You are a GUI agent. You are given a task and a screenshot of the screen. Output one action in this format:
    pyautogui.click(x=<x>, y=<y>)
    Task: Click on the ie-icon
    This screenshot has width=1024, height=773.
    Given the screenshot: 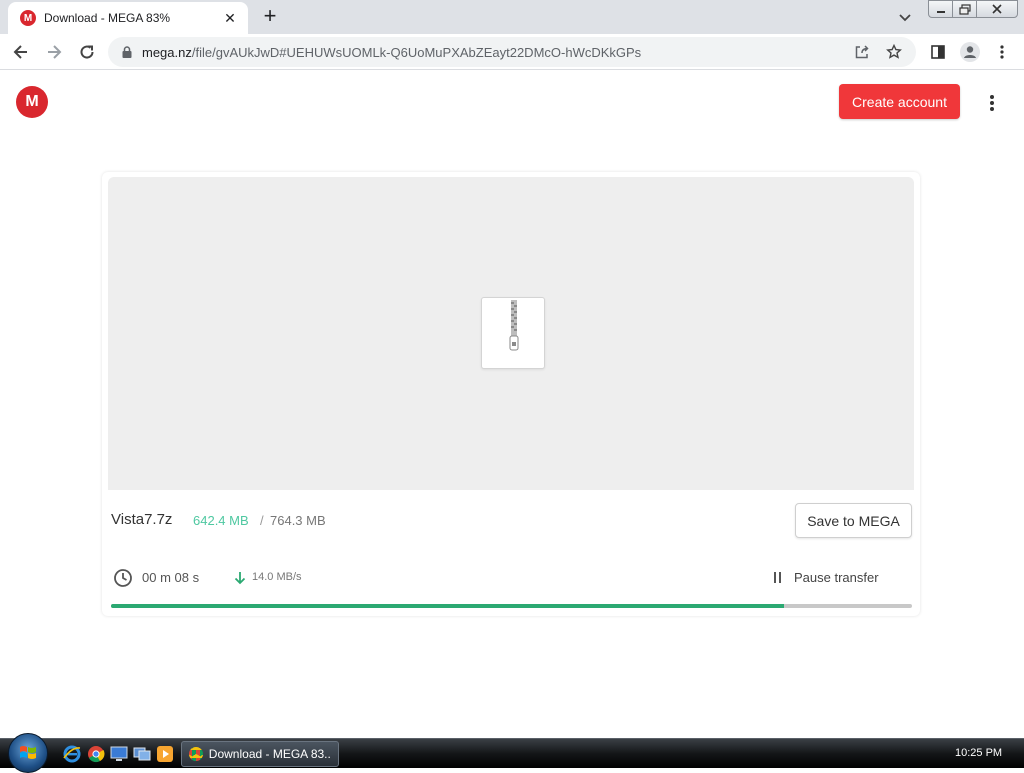 What is the action you would take?
    pyautogui.click(x=72, y=754)
    